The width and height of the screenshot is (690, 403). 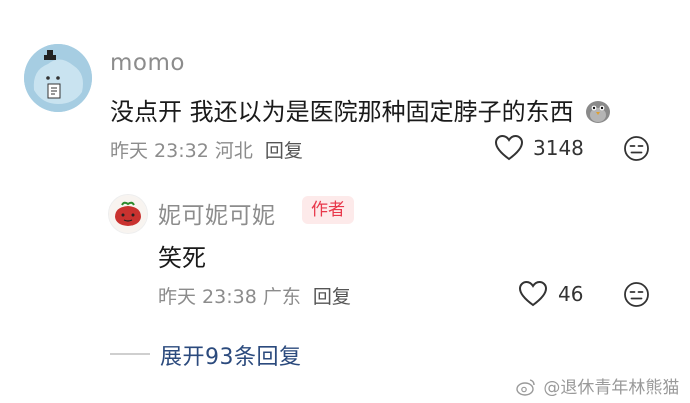 I want to click on comment-dislike-button, so click(x=636, y=148).